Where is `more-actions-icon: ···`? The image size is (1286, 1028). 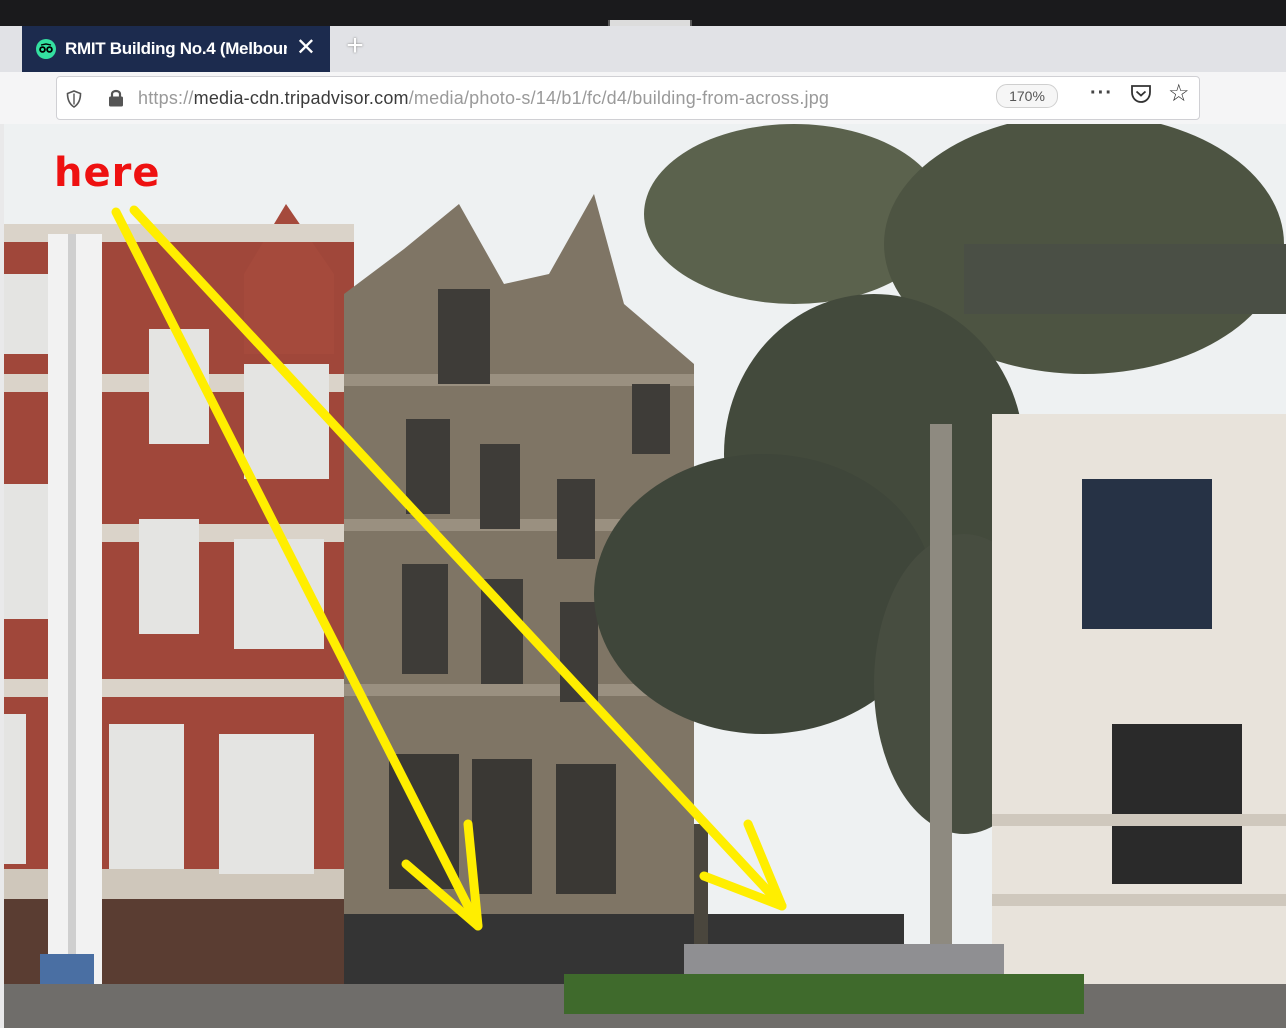
more-actions-icon: ··· is located at coordinates (1101, 93).